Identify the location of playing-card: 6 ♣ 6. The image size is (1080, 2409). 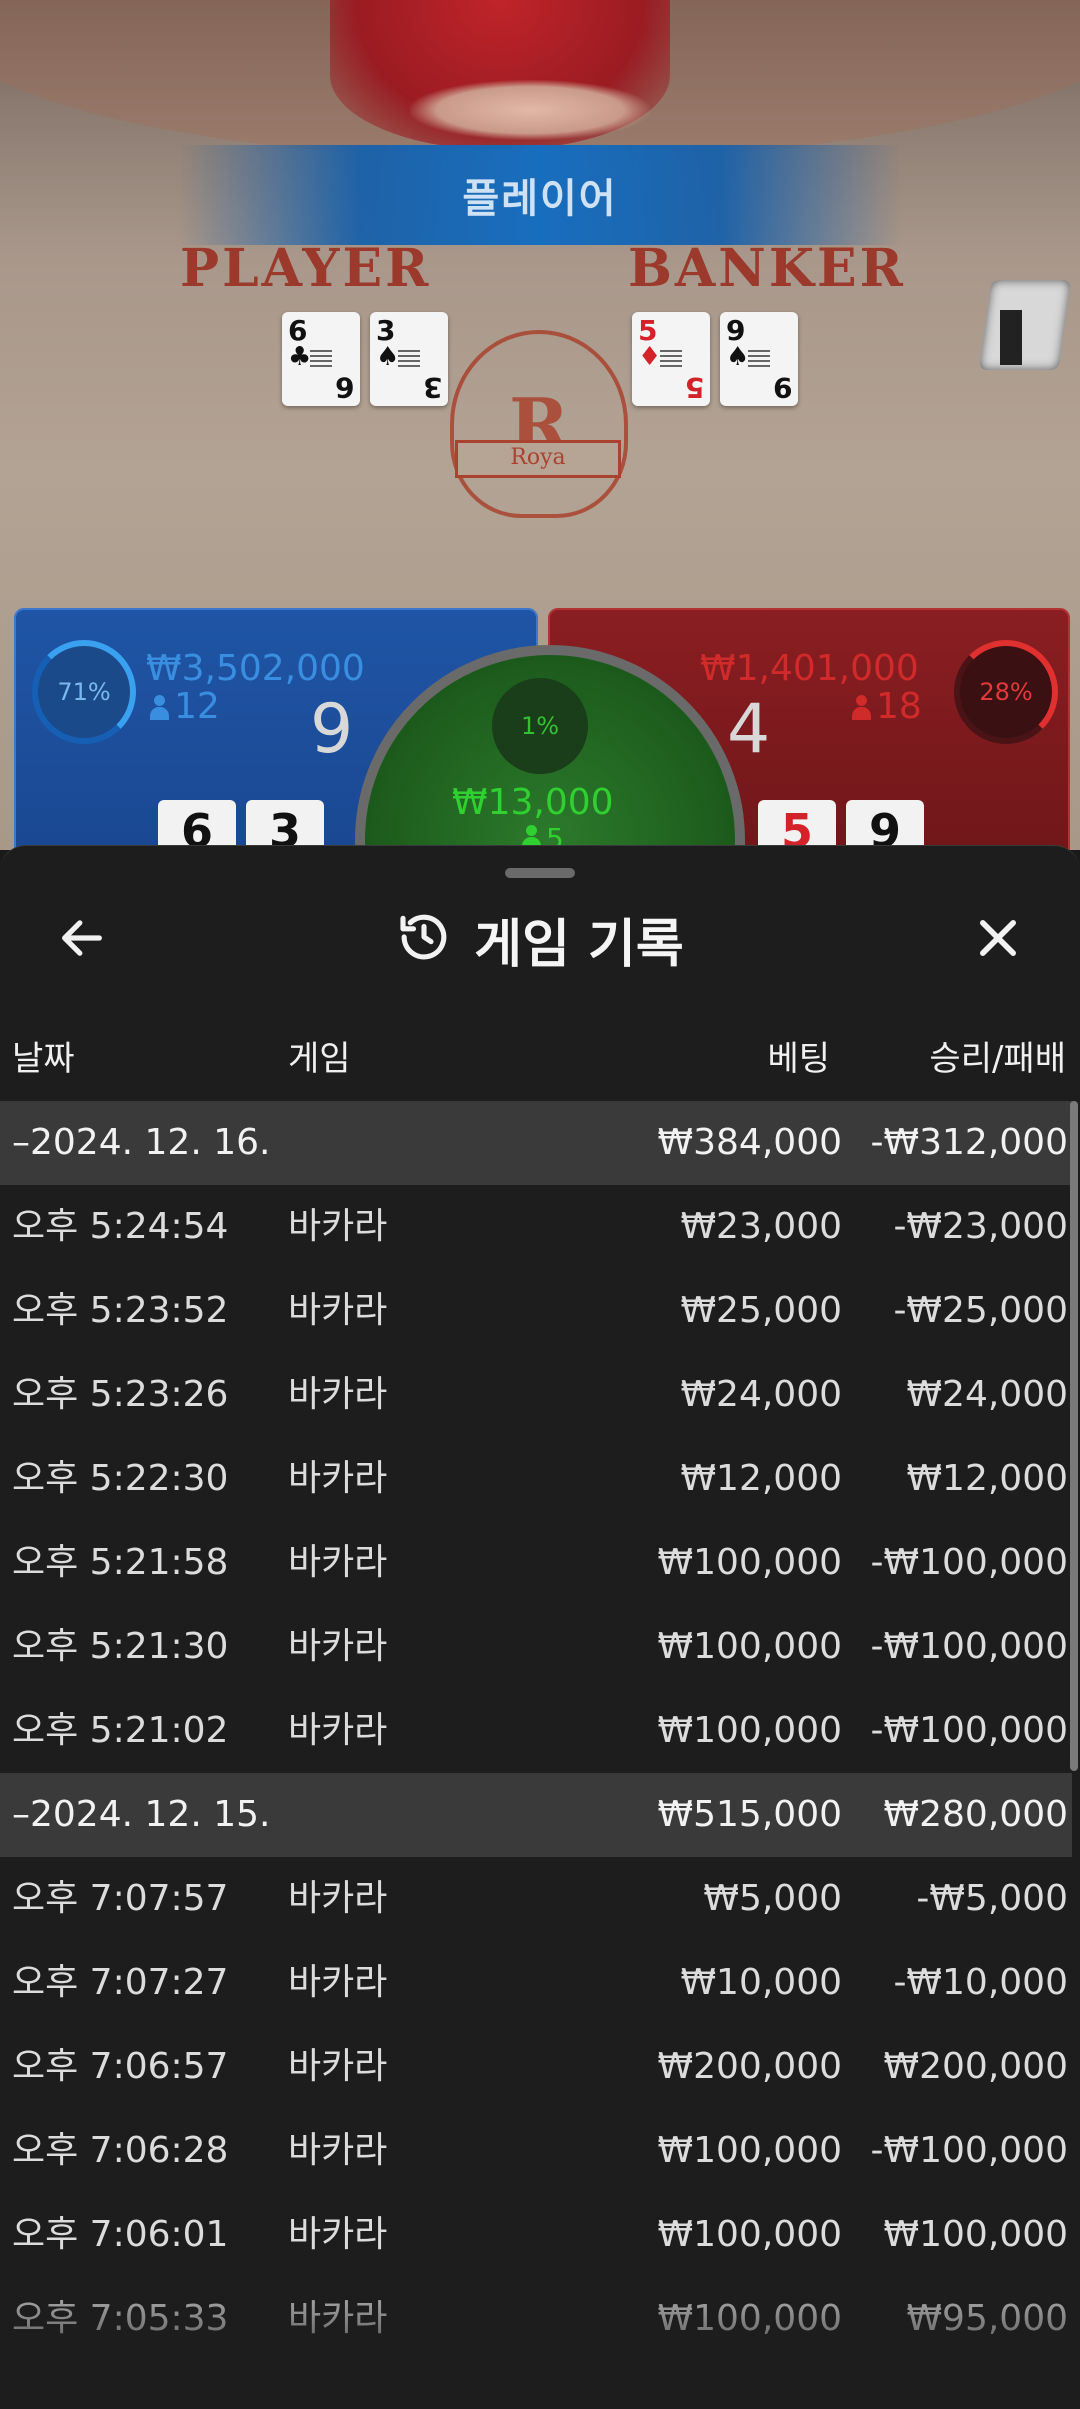
(321, 359).